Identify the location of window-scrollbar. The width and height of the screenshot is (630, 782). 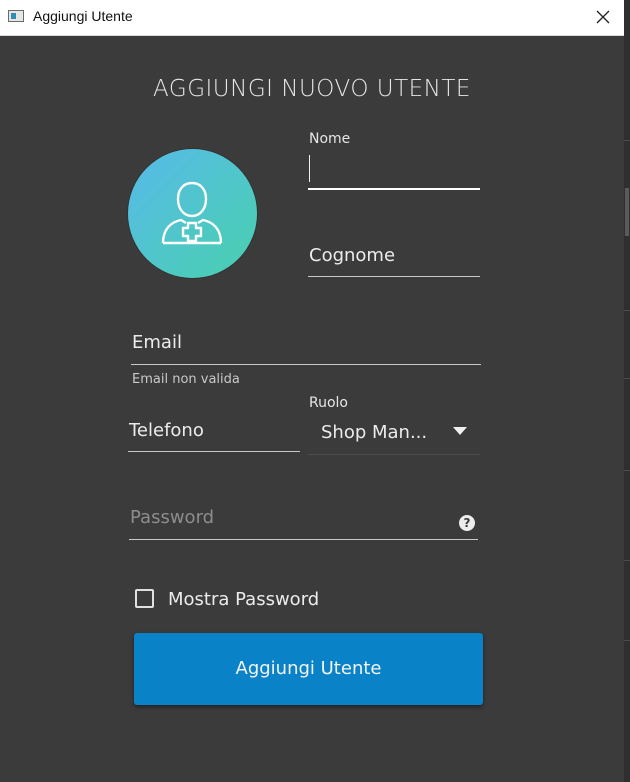
(627, 391).